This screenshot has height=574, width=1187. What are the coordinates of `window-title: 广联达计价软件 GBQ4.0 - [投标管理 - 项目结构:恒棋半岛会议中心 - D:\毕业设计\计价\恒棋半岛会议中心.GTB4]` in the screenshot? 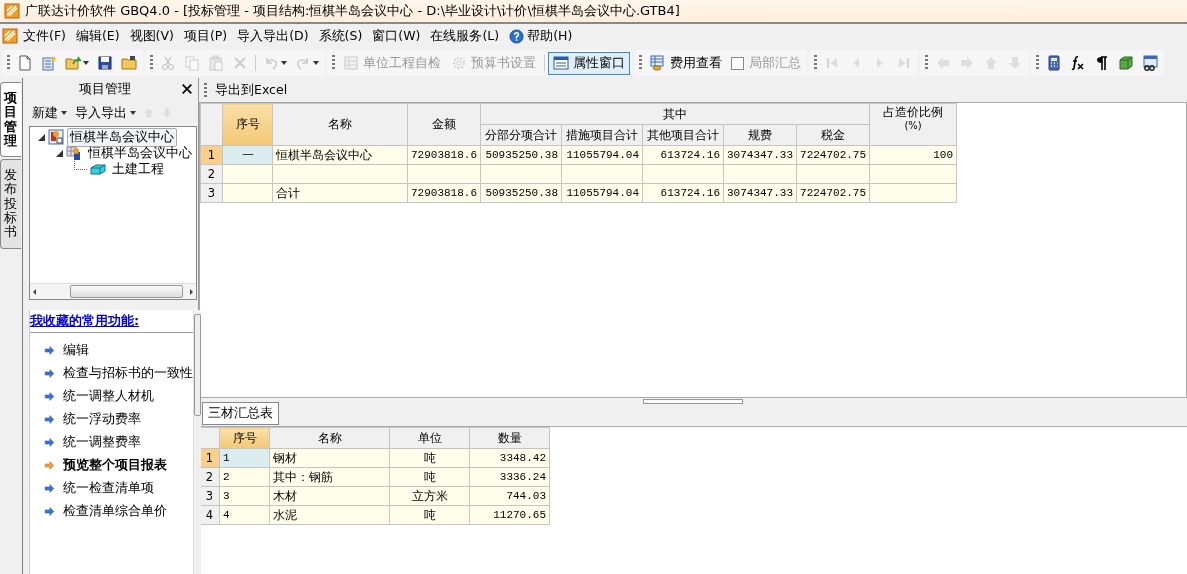 It's located at (352, 11).